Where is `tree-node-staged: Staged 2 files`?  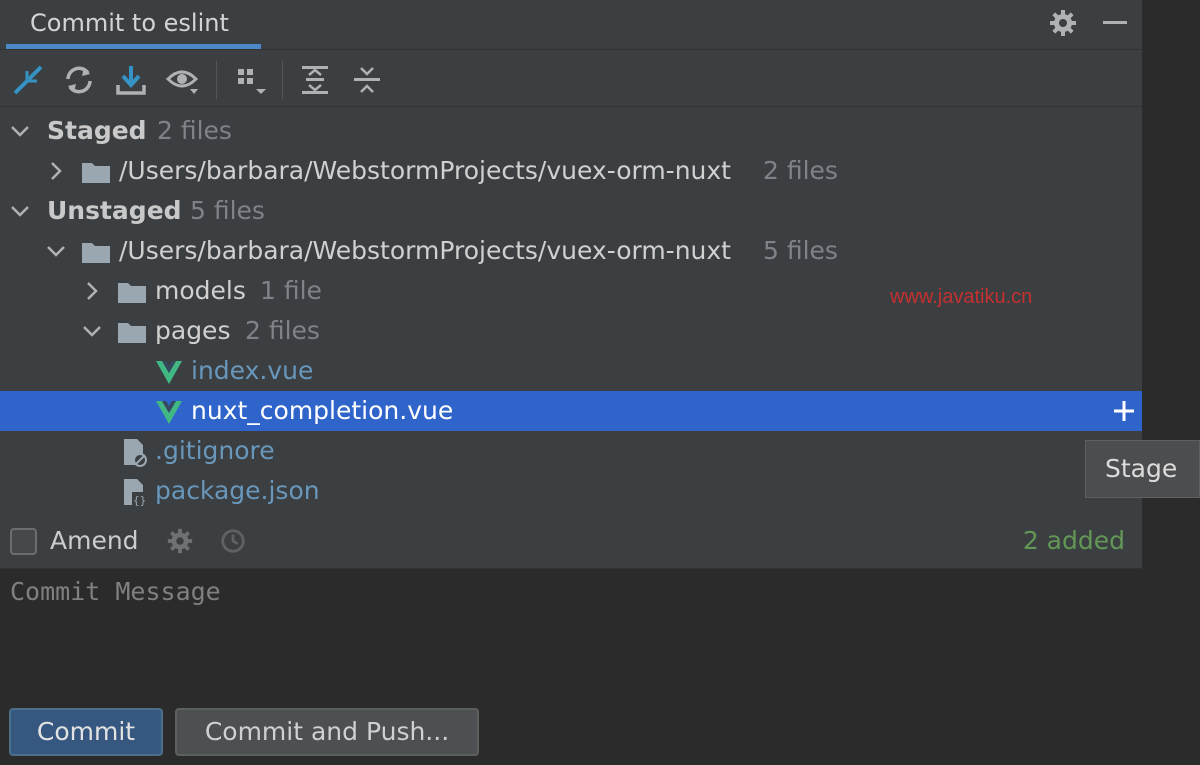
tree-node-staged: Staged 2 files is located at coordinates (571, 131).